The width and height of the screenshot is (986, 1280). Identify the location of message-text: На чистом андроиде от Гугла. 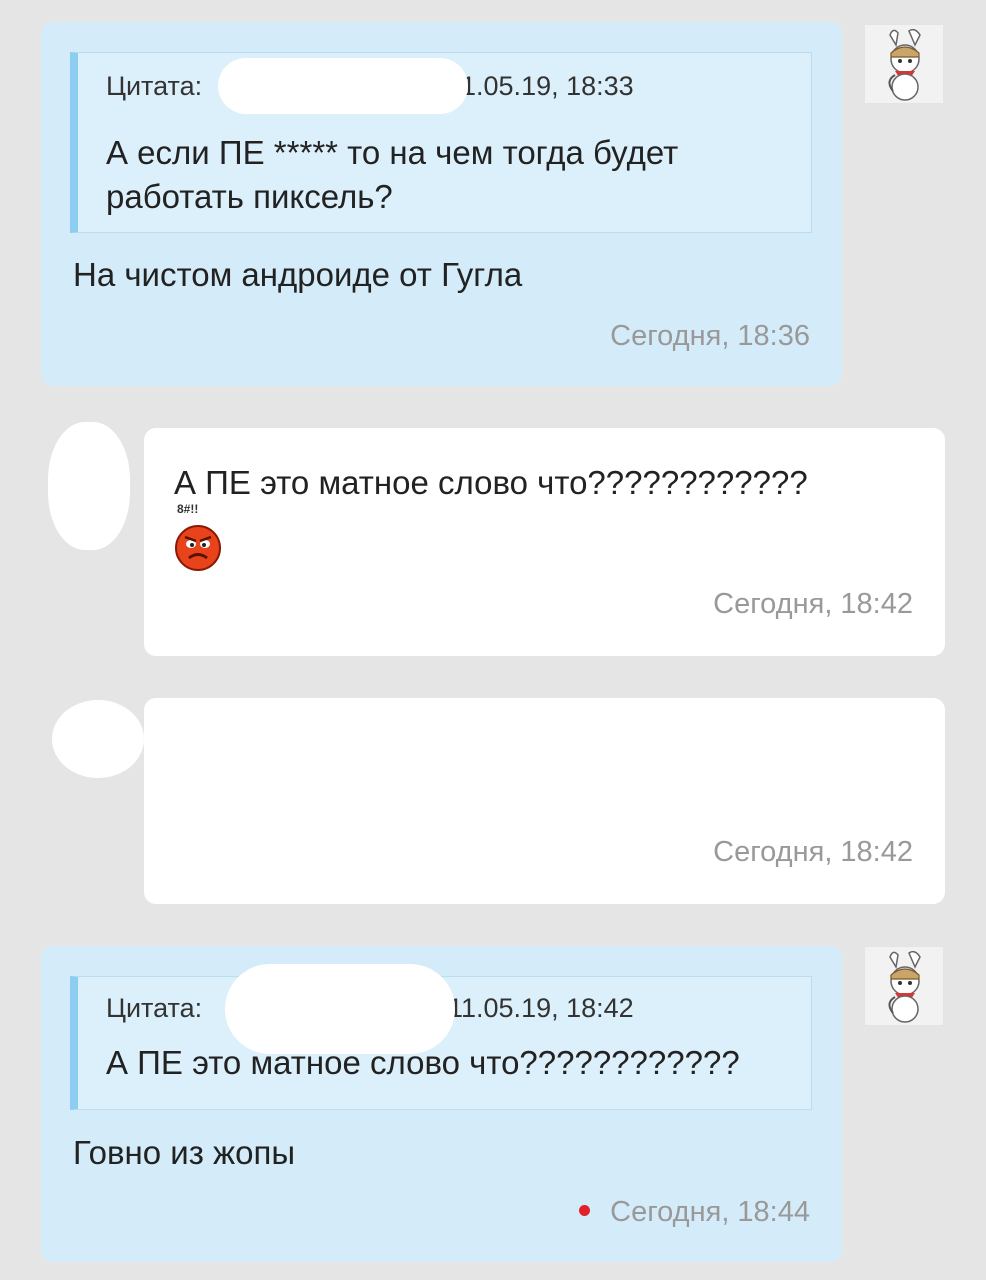
(298, 274).